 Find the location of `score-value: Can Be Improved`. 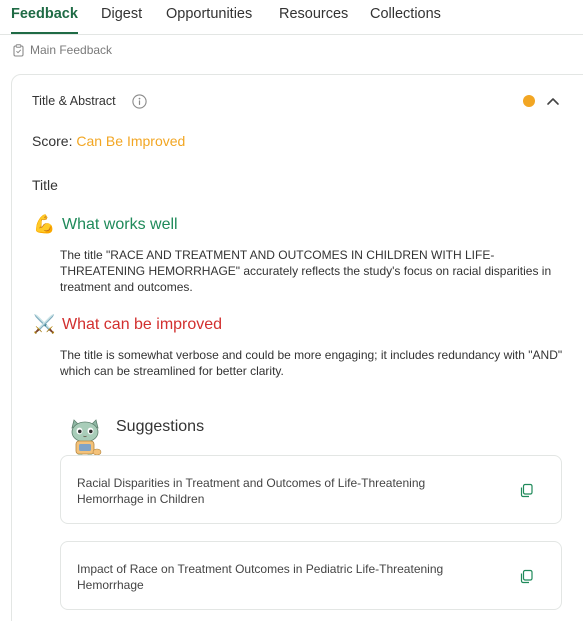

score-value: Can Be Improved is located at coordinates (131, 141).